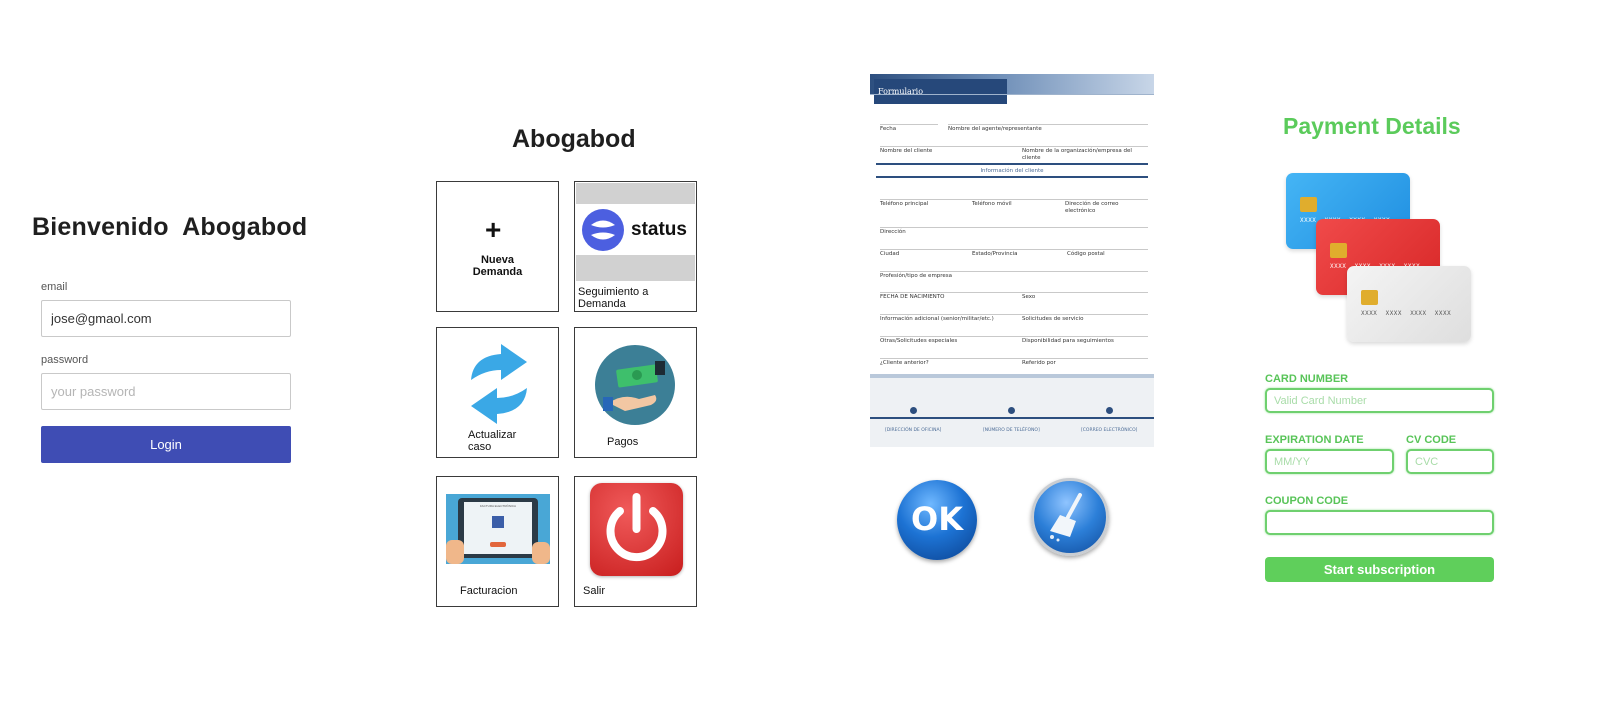  Describe the element at coordinates (54, 287) in the screenshot. I see `email-label: email` at that location.